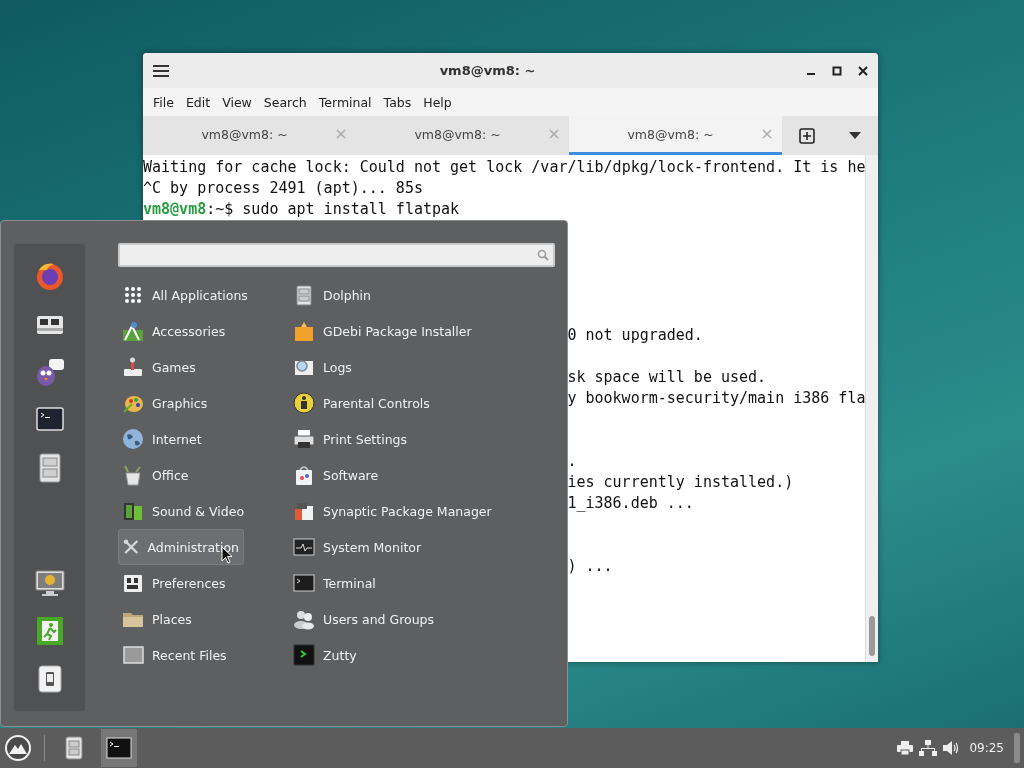 The image size is (1024, 768). I want to click on category-item: Administration, so click(181, 547).